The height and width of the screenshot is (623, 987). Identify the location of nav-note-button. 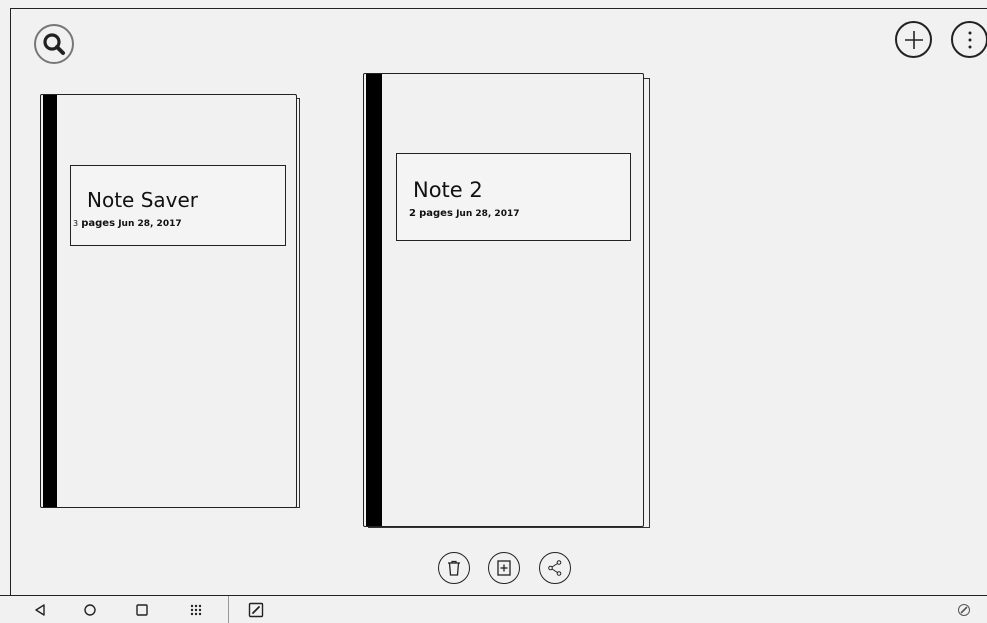
(256, 609).